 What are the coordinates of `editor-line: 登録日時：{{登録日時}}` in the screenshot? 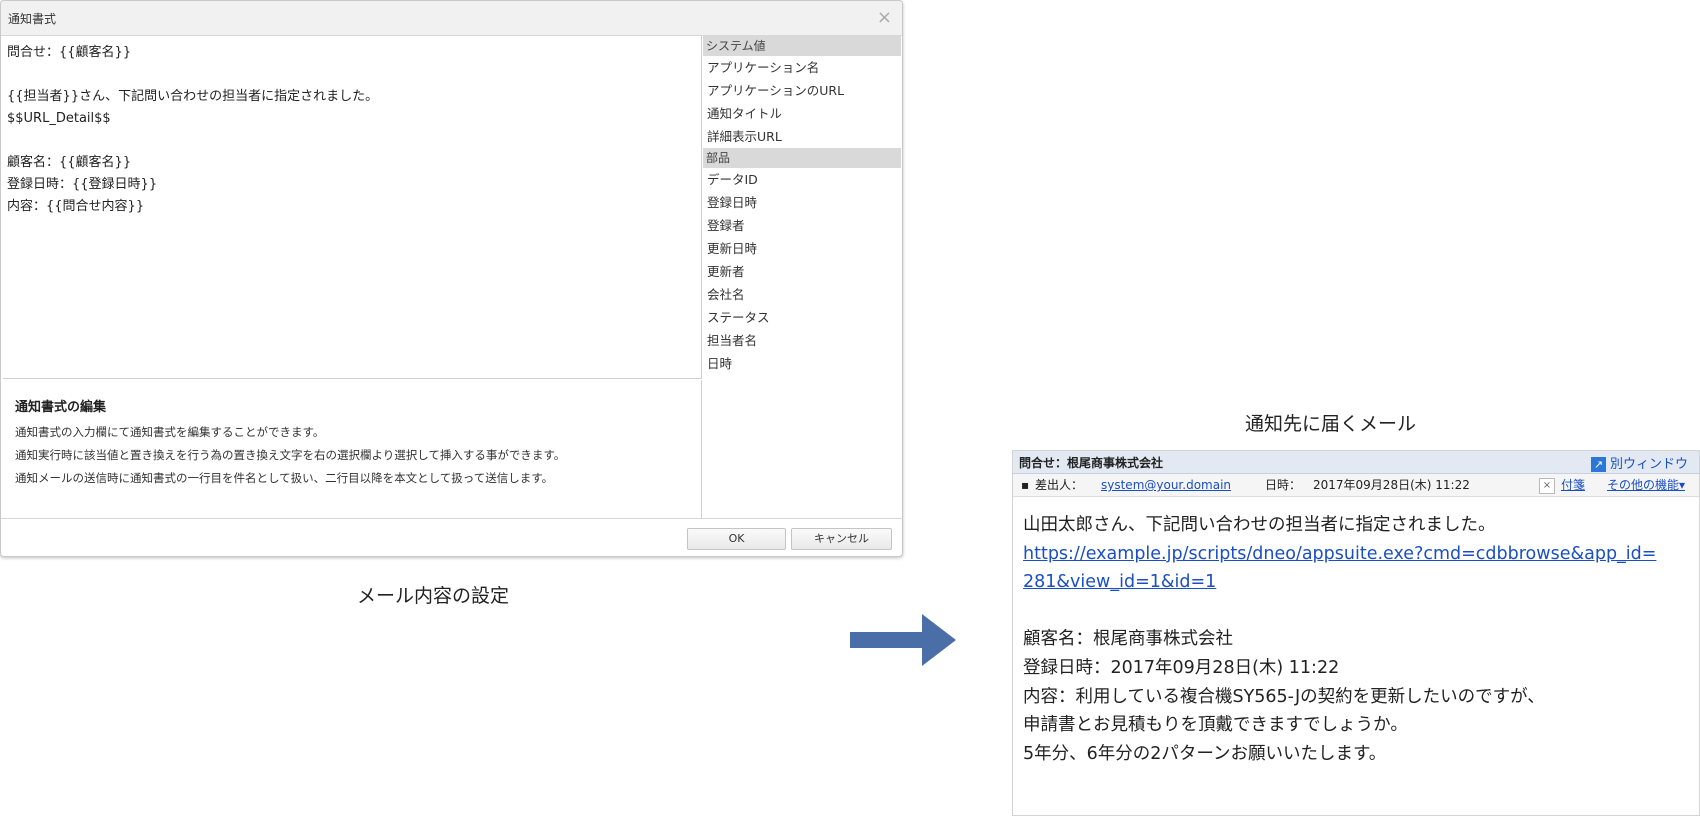 It's located at (82, 184).